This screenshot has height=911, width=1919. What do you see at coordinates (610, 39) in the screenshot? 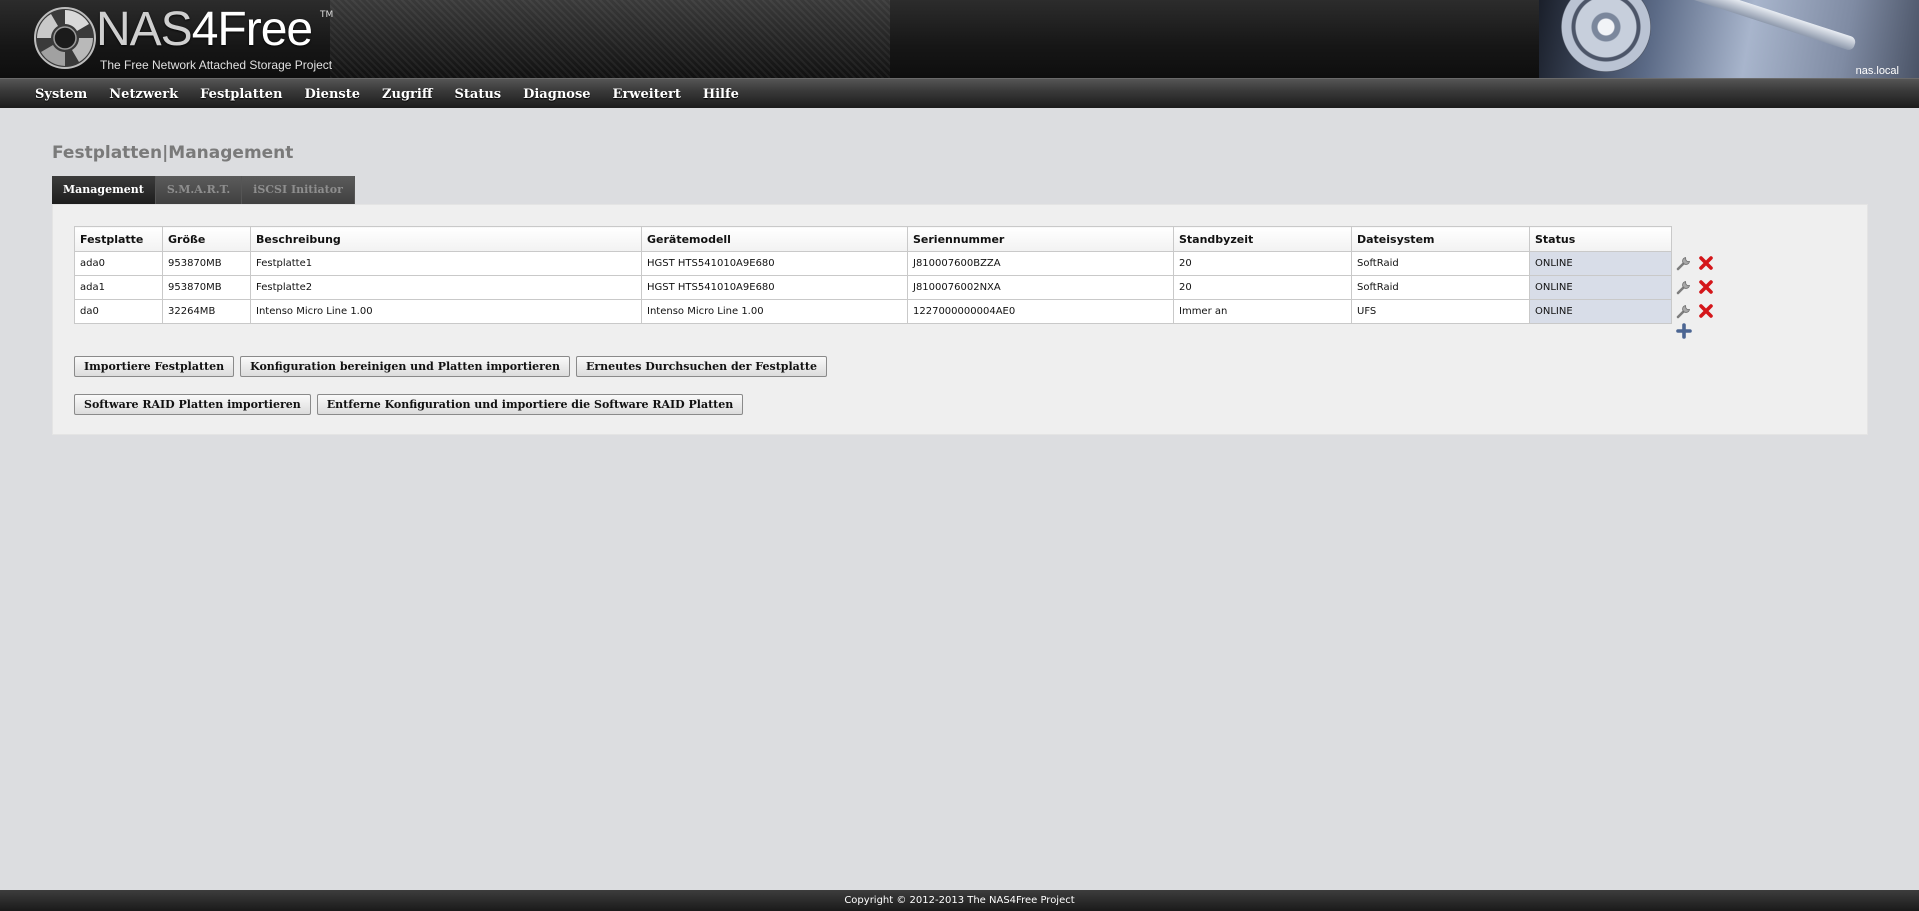
I see `header-carbon-texture` at bounding box center [610, 39].